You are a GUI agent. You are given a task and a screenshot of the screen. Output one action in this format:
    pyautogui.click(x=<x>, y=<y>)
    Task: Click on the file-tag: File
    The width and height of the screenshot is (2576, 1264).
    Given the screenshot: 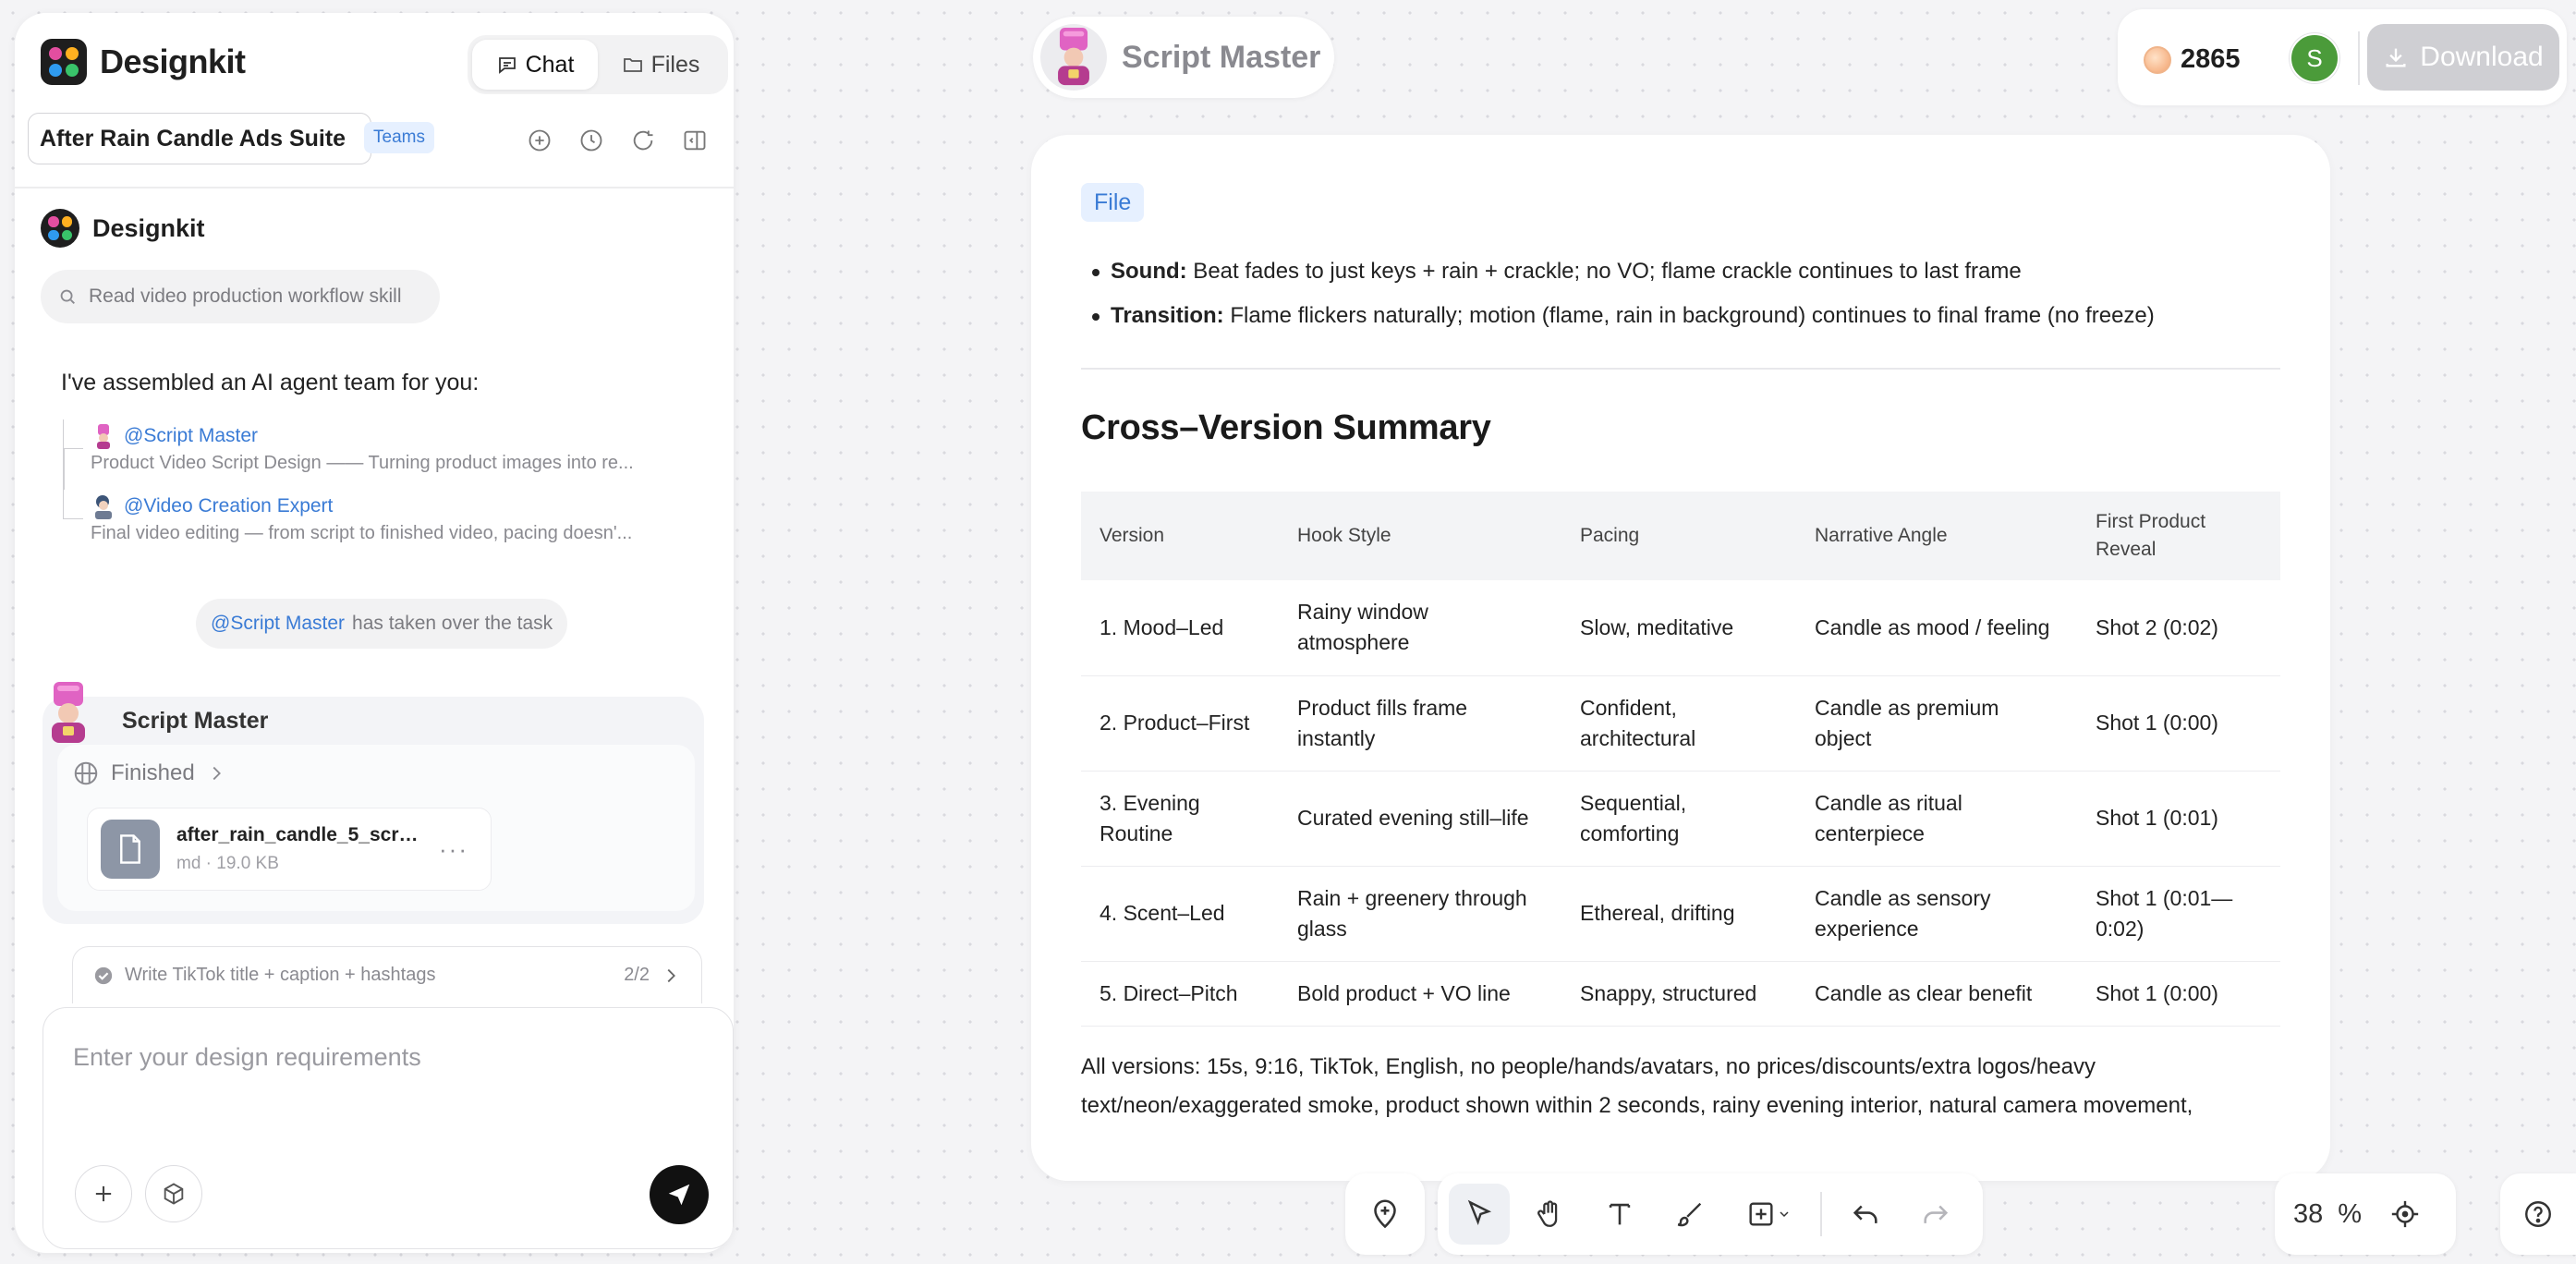 What is the action you would take?
    pyautogui.click(x=1113, y=202)
    